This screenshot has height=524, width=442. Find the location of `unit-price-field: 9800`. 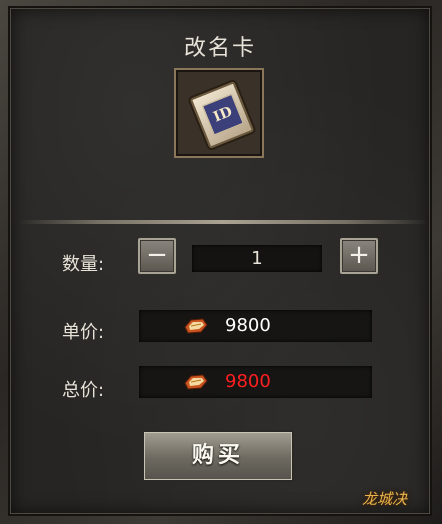

unit-price-field: 9800 is located at coordinates (255, 326).